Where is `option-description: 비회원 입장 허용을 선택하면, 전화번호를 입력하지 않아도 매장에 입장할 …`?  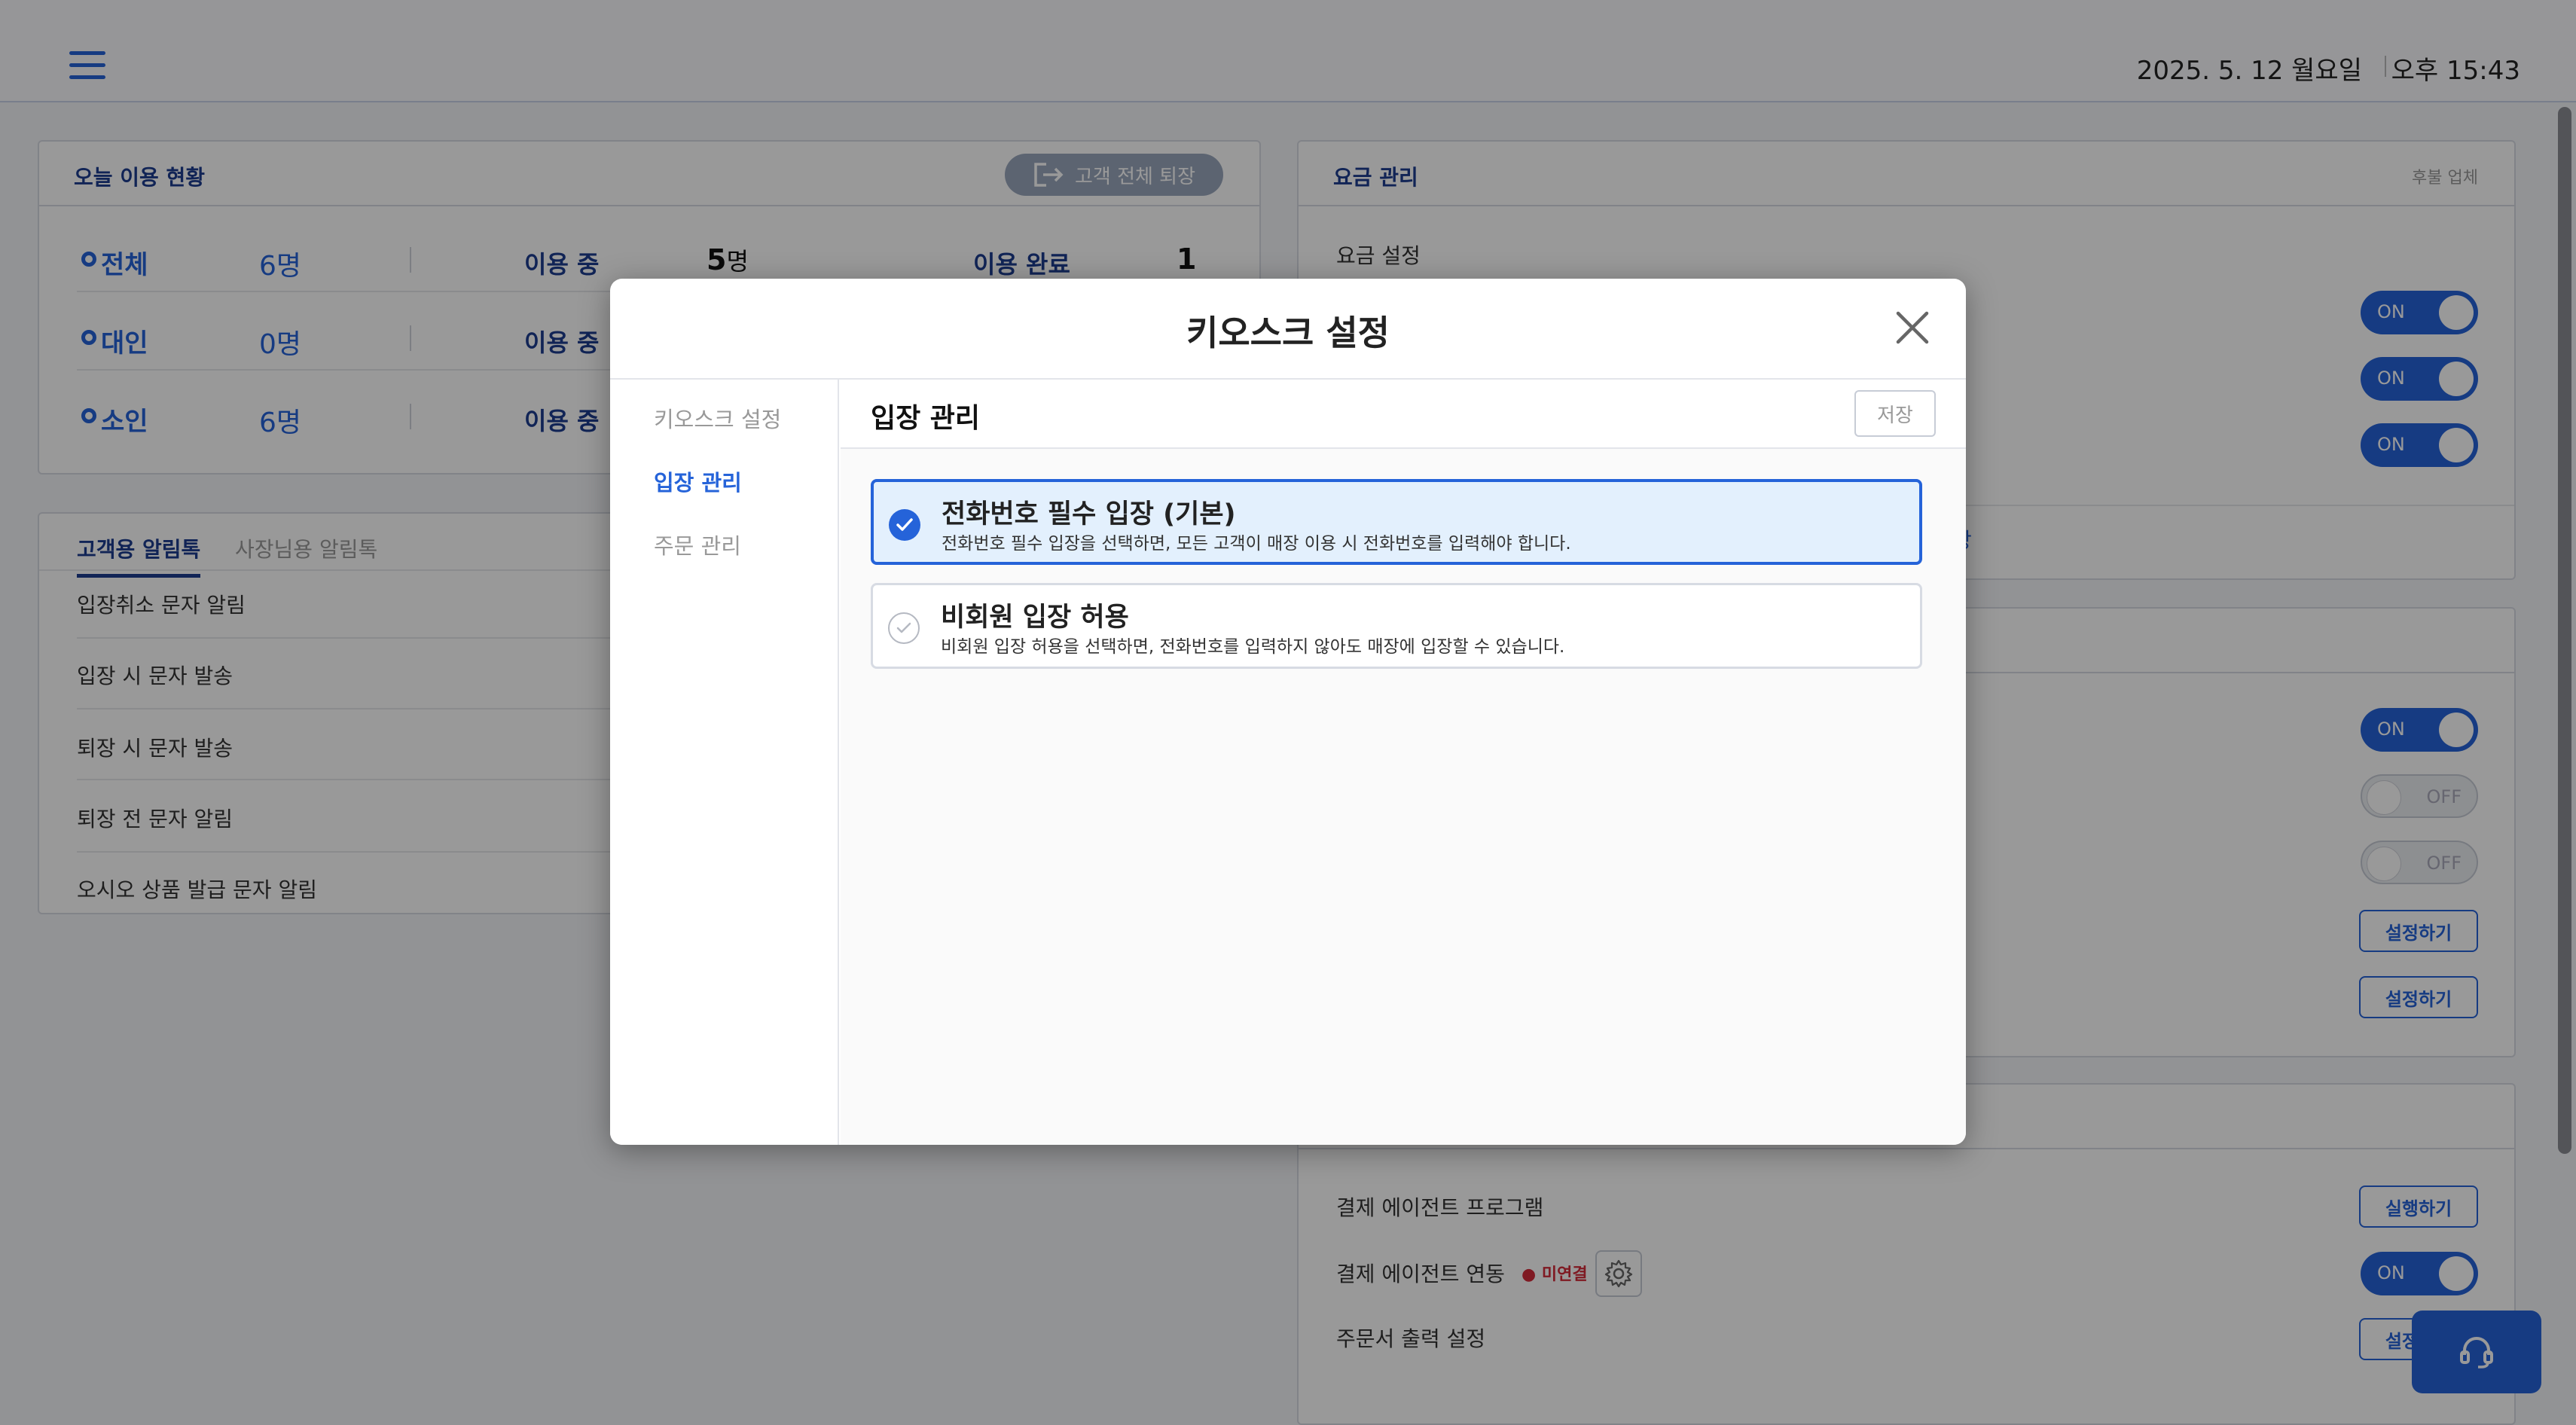 option-description: 비회원 입장 허용을 선택하면, 전화번호를 입력하지 않아도 매장에 입장할 … is located at coordinates (1253, 647).